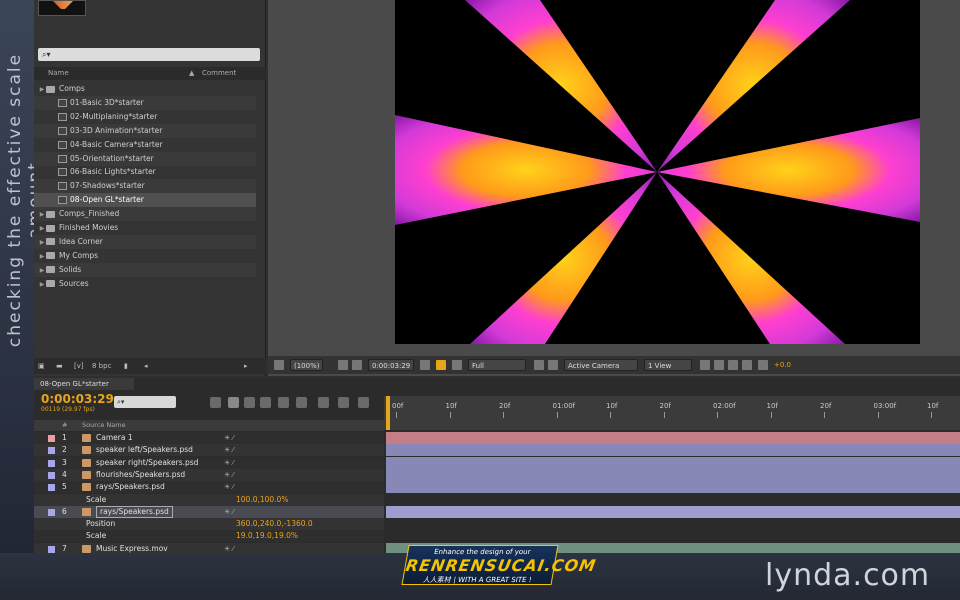 The image size is (960, 600). I want to click on project-comp: 01-Basic 3D*starter, so click(145, 102).